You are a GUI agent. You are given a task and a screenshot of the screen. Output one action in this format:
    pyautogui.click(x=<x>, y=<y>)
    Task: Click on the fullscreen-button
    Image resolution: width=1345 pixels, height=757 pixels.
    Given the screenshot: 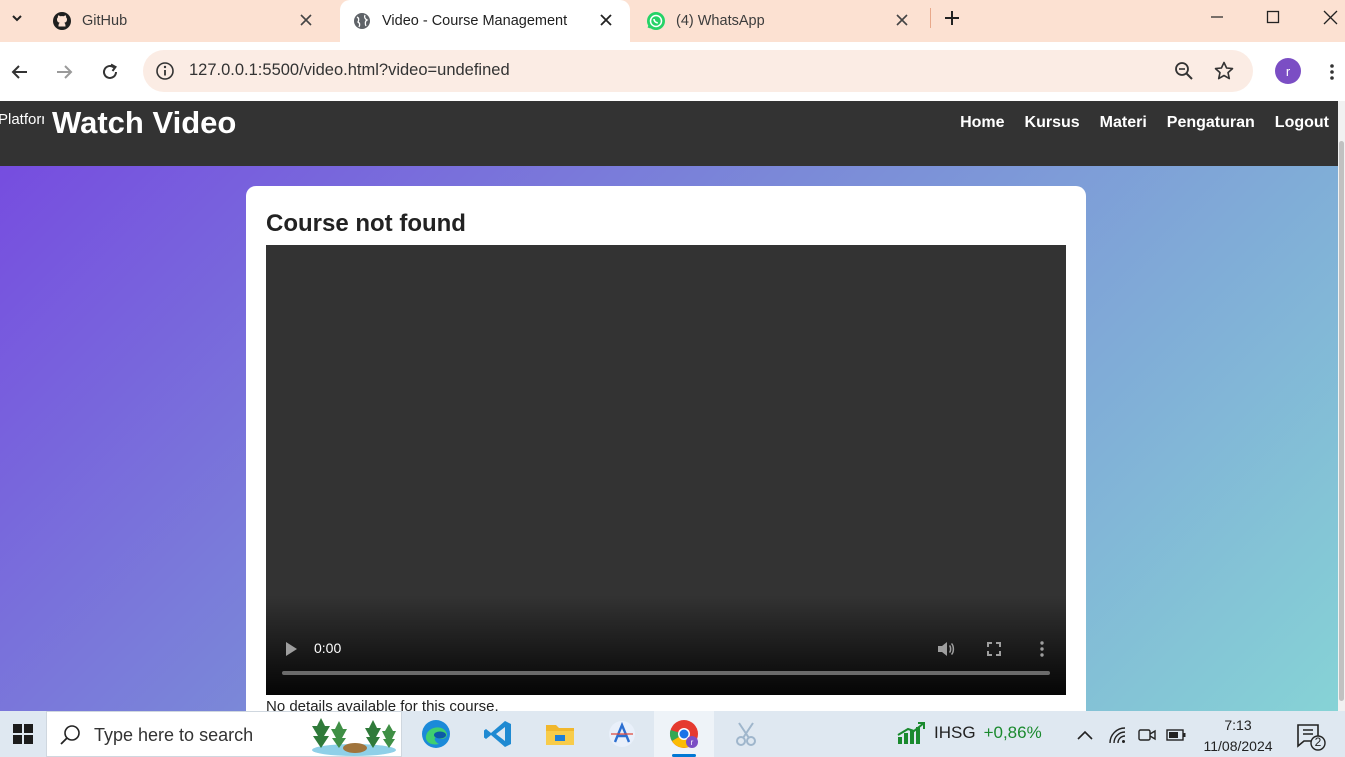 What is the action you would take?
    pyautogui.click(x=994, y=649)
    